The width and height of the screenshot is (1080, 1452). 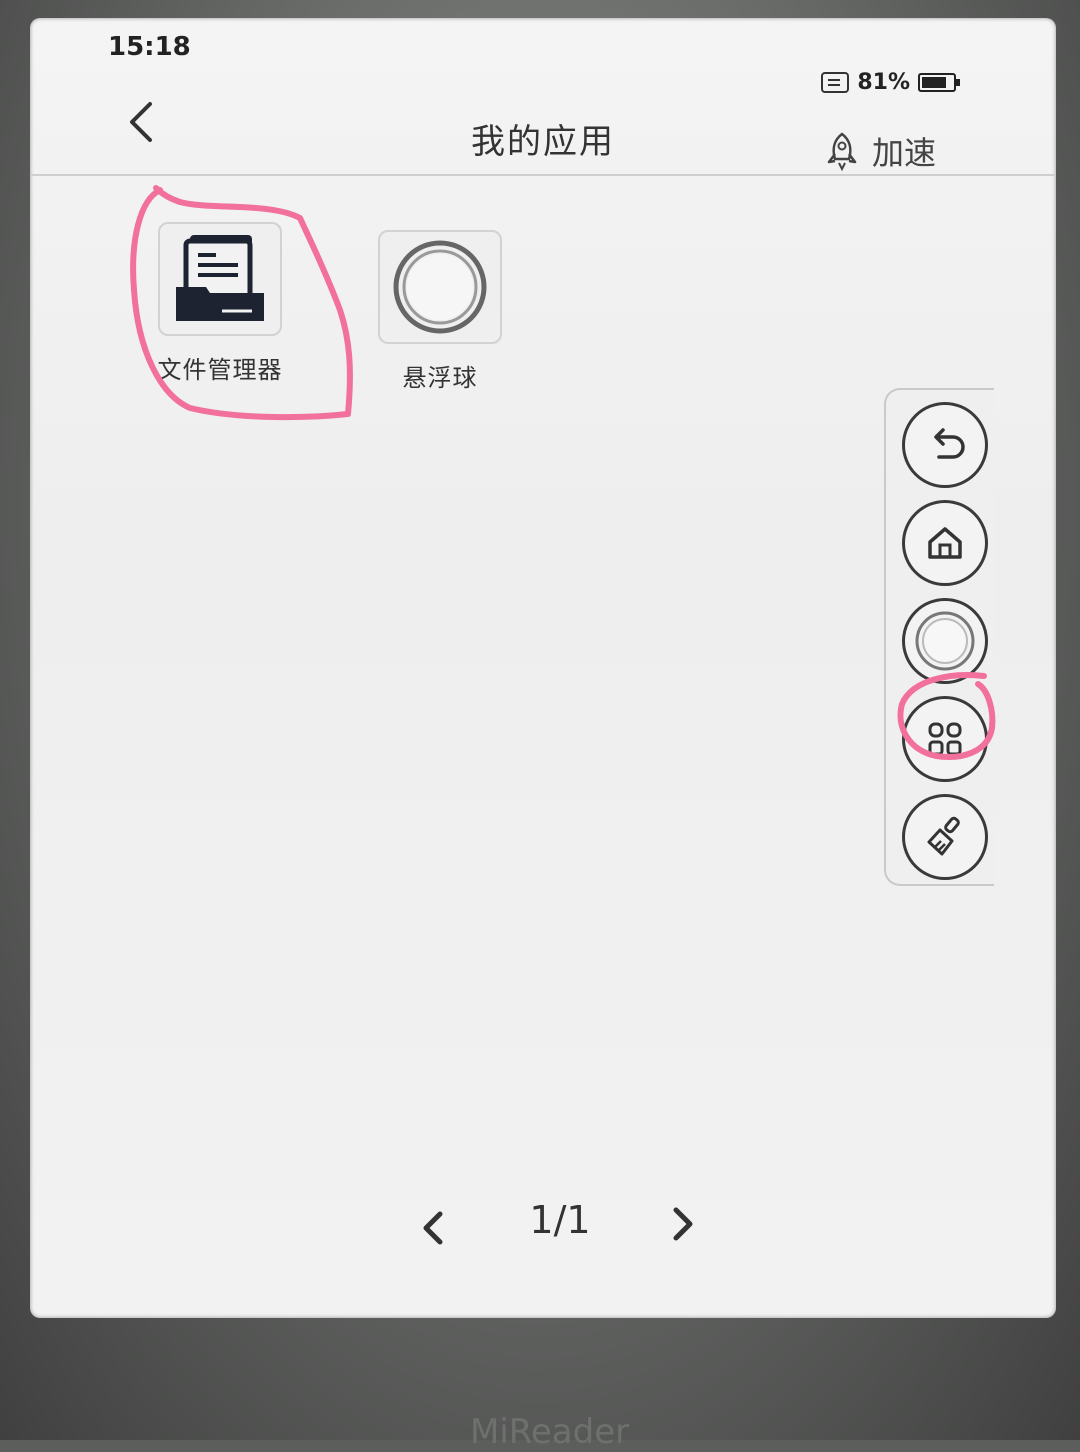 I want to click on toolbar-back-button, so click(x=945, y=445).